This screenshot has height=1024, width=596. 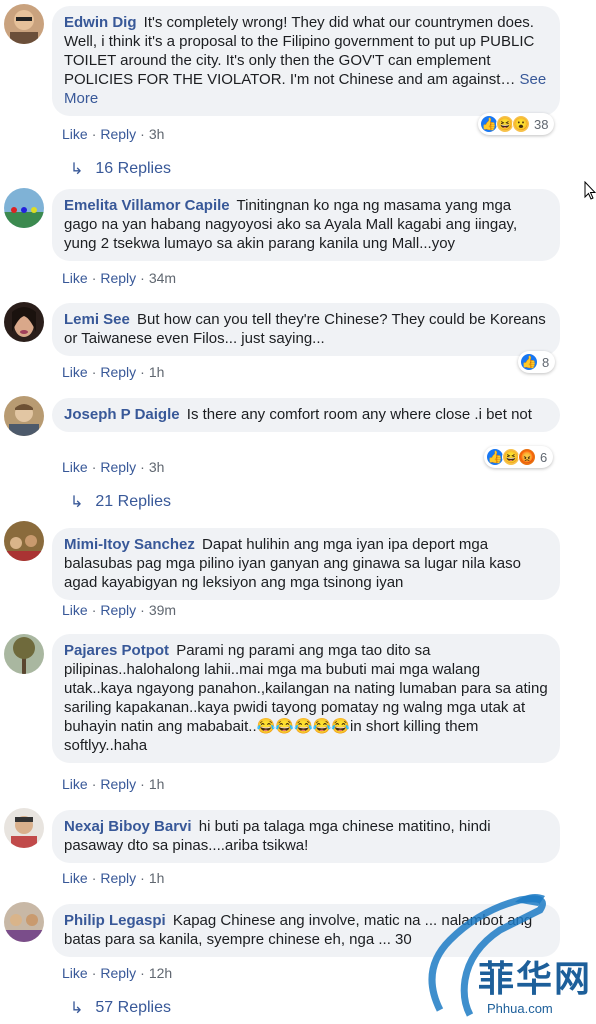 What do you see at coordinates (147, 205) in the screenshot?
I see `comment-author: Emelita Villamor Capile` at bounding box center [147, 205].